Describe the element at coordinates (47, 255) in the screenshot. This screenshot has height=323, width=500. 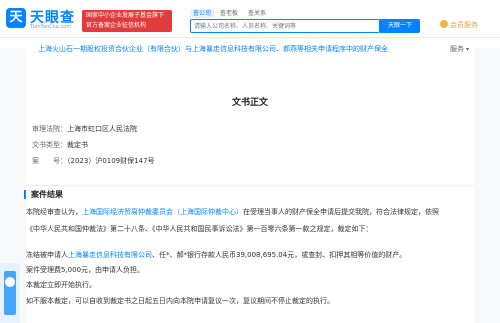
I see `para3-prefix: 冻结被申请人` at that location.